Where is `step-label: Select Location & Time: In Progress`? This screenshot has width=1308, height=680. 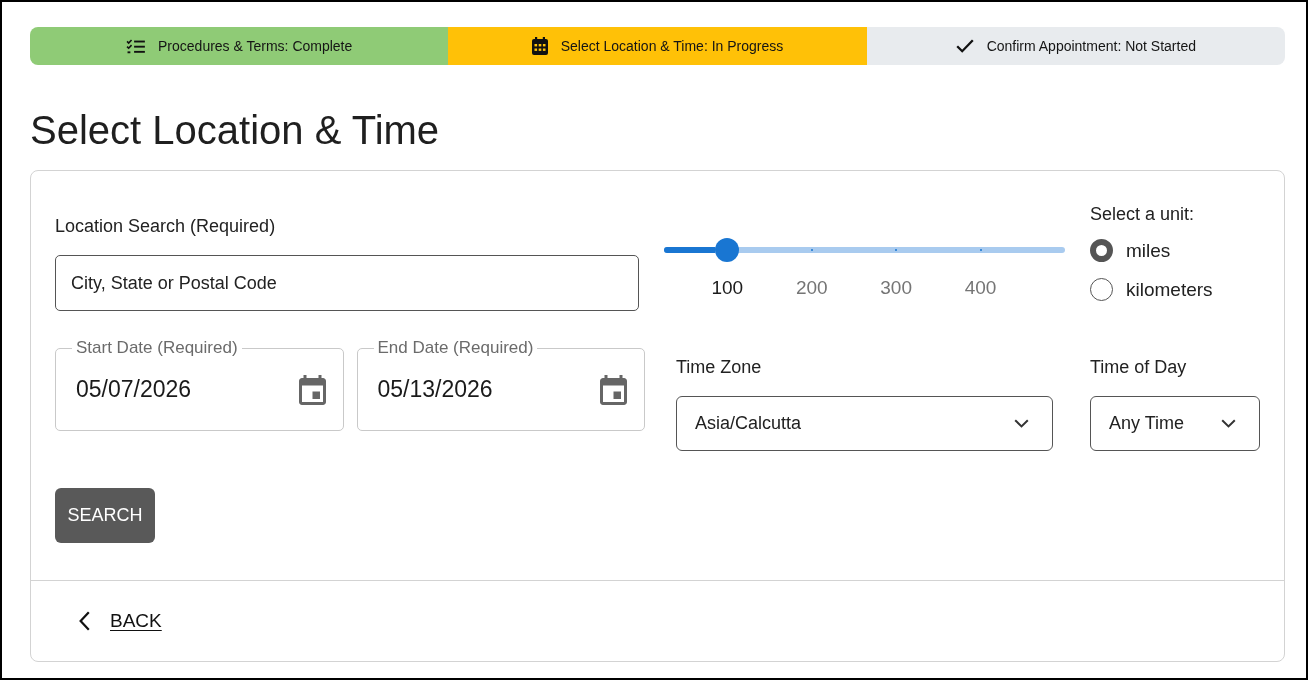
step-label: Select Location & Time: In Progress is located at coordinates (672, 46).